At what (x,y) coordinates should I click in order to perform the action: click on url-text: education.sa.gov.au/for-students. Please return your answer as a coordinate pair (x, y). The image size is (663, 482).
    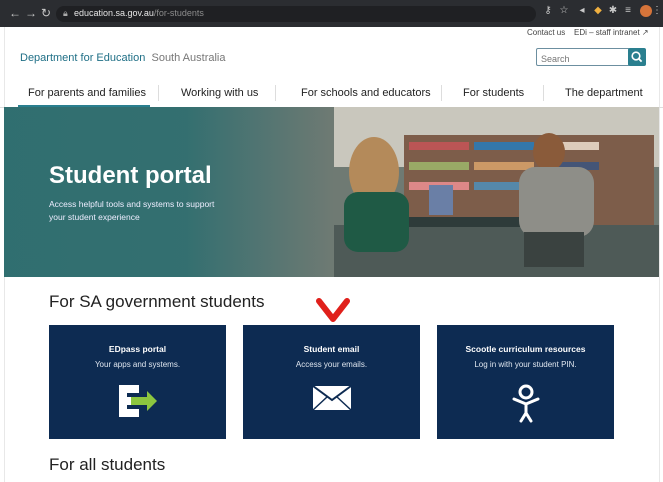
    Looking at the image, I should click on (139, 13).